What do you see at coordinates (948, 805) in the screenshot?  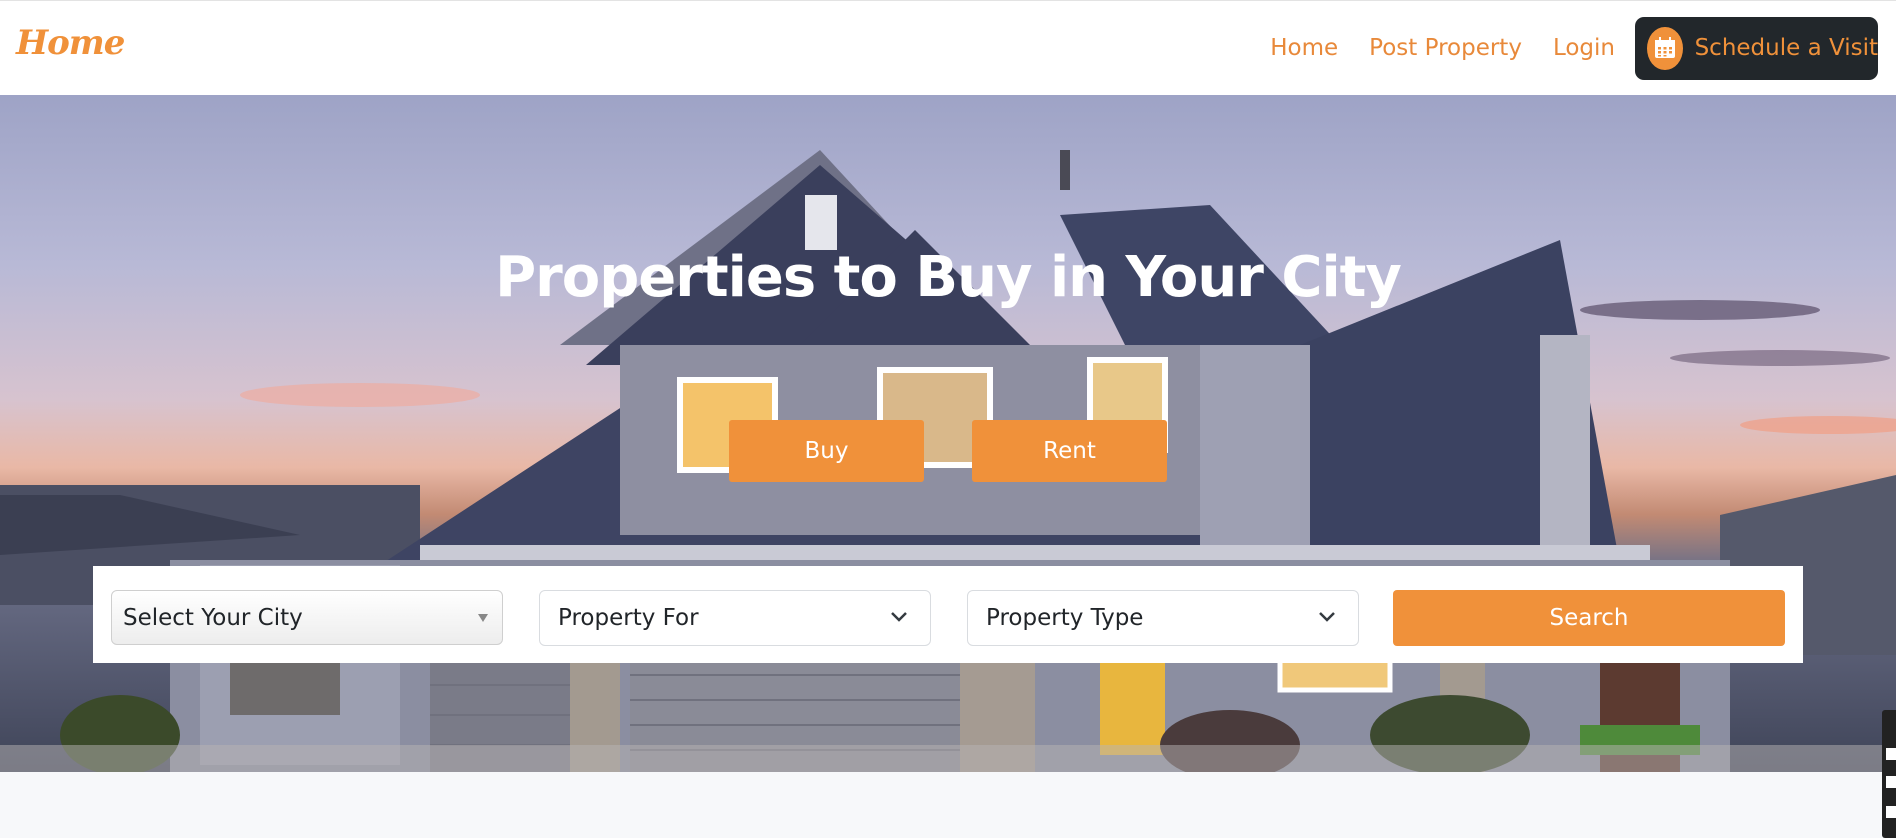 I see `page-content-area` at bounding box center [948, 805].